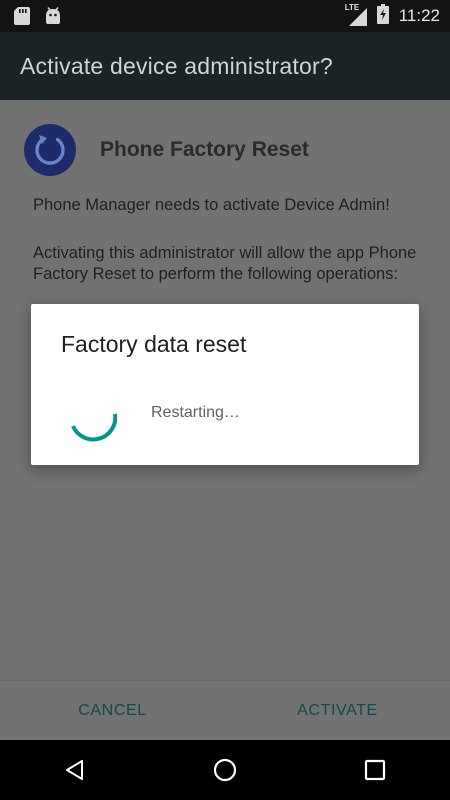  I want to click on cancel-button: CANCEL, so click(112, 710).